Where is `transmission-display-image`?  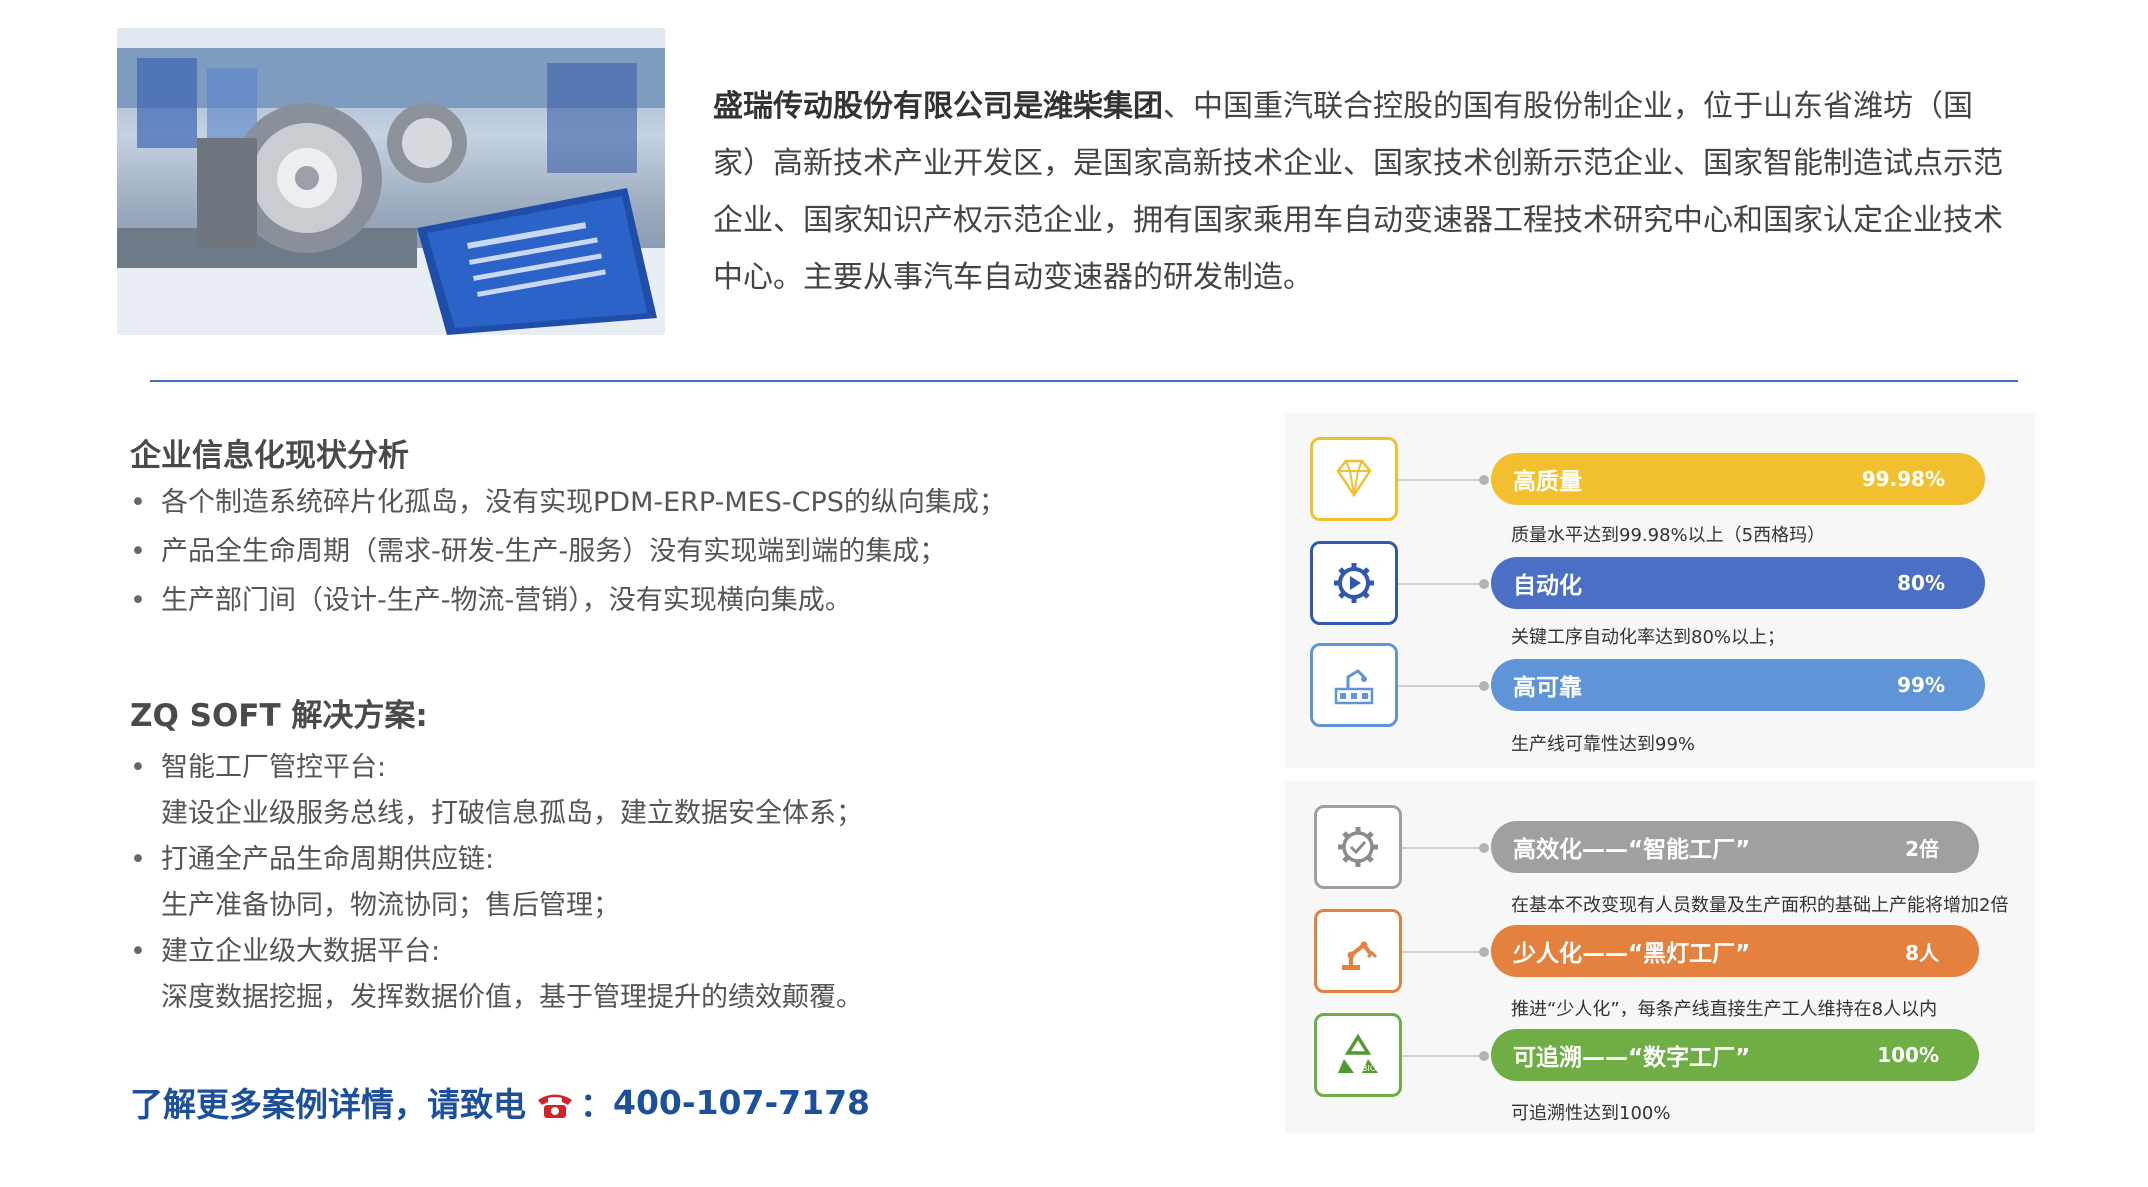
transmission-display-image is located at coordinates (391, 181).